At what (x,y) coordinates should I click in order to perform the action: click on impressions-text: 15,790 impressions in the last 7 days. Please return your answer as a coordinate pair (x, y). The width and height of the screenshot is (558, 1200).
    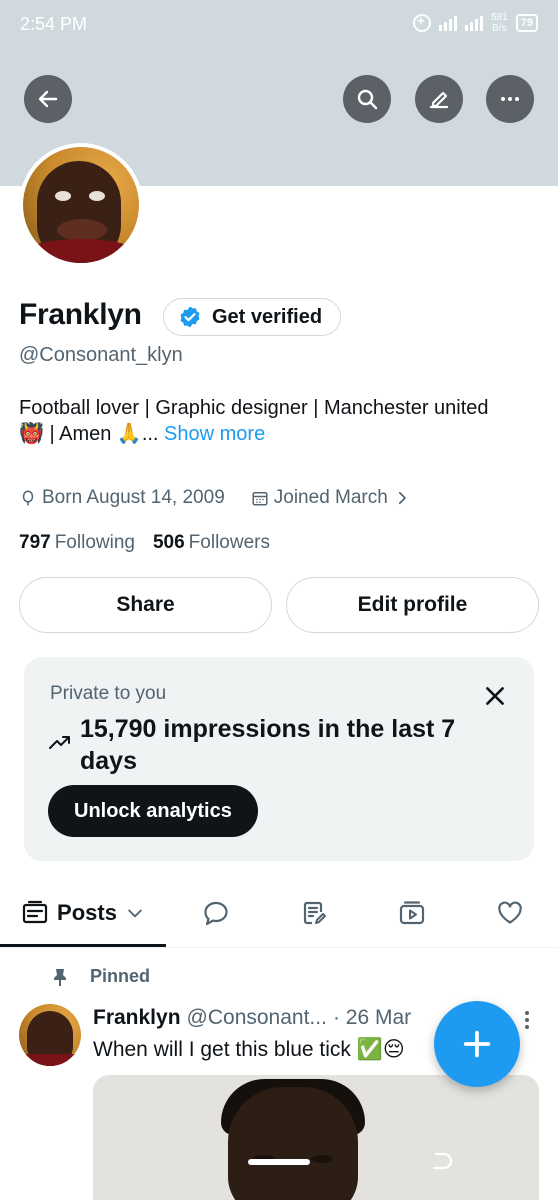
    Looking at the image, I should click on (268, 745).